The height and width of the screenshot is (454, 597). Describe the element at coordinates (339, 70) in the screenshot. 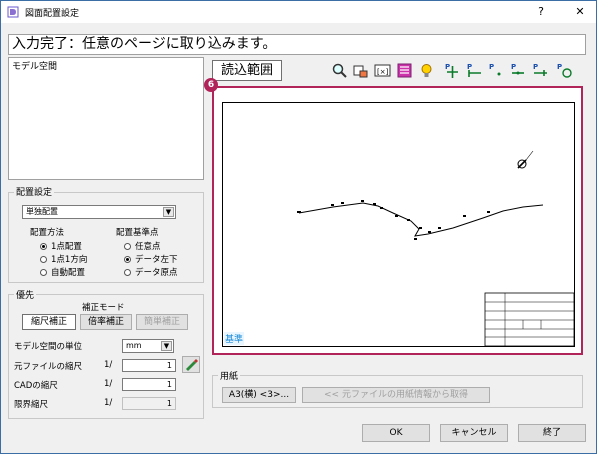

I see `zoom-icon` at that location.